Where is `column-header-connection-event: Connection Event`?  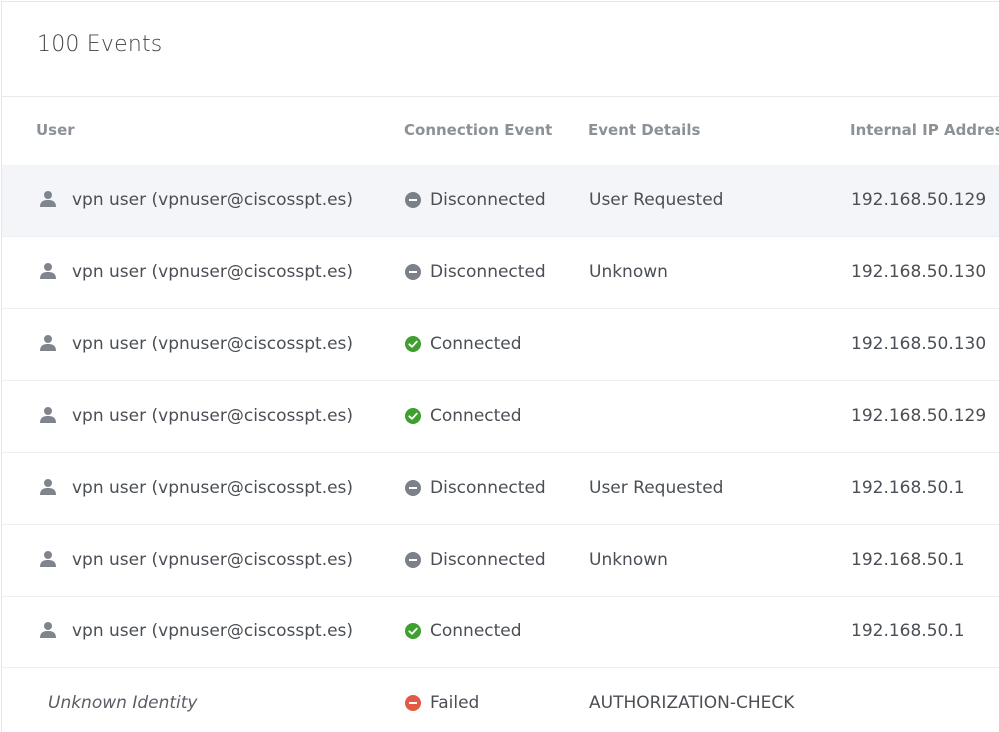 column-header-connection-event: Connection Event is located at coordinates (478, 130).